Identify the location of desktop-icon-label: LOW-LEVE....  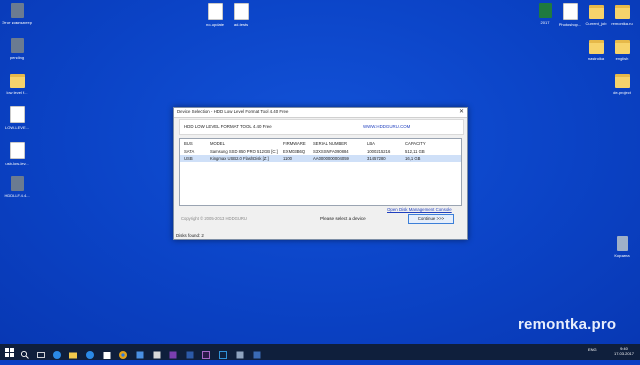
(17, 127).